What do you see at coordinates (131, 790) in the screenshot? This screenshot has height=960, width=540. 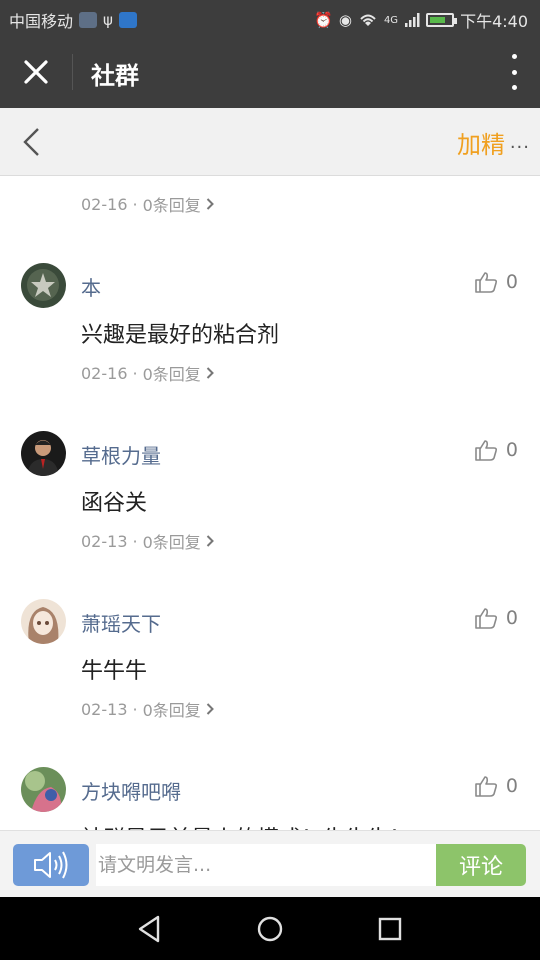 I see `comment-author: 方块嘚吧嘚` at bounding box center [131, 790].